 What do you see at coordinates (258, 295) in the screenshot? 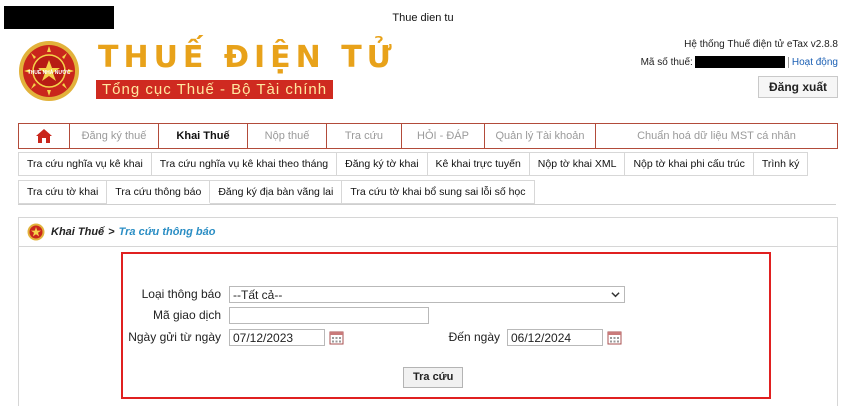
I see `notice-type-value: --Tất cả--` at bounding box center [258, 295].